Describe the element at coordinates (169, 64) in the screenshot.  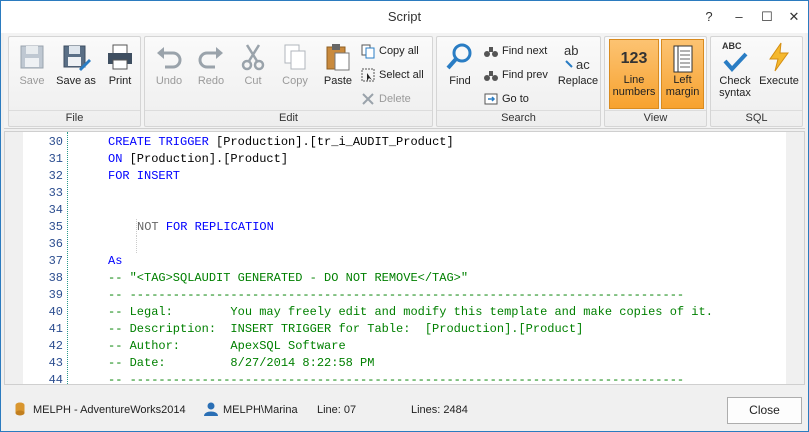
I see `undo-button: Undo` at that location.